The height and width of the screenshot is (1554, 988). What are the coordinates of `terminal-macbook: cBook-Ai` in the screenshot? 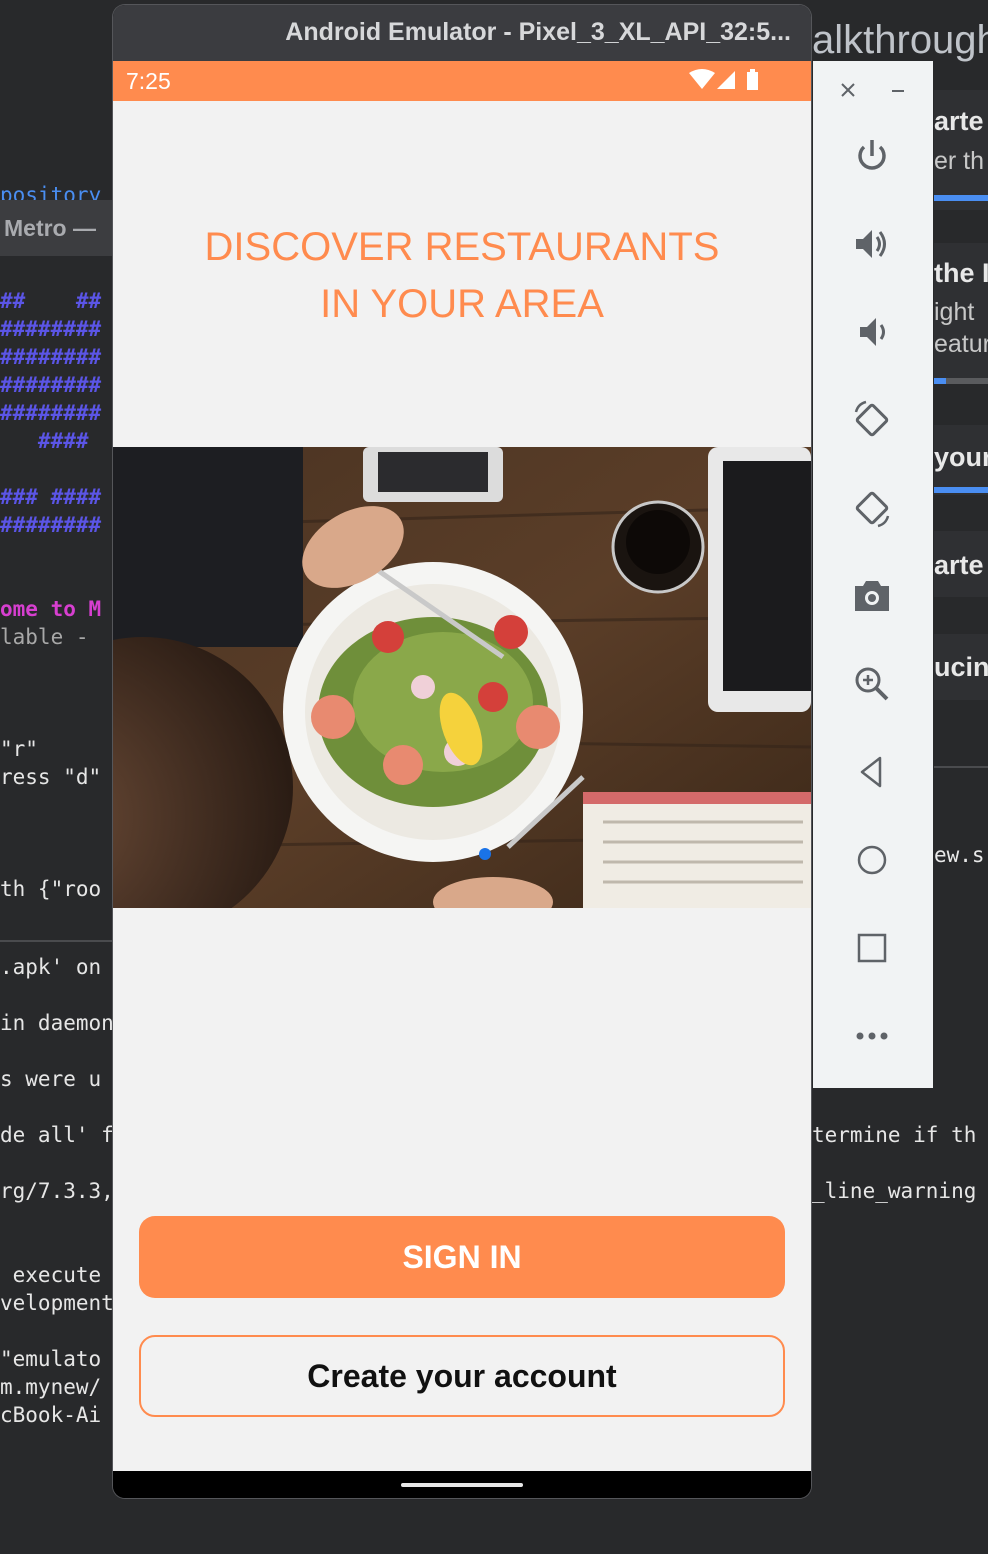 It's located at (51, 1415).